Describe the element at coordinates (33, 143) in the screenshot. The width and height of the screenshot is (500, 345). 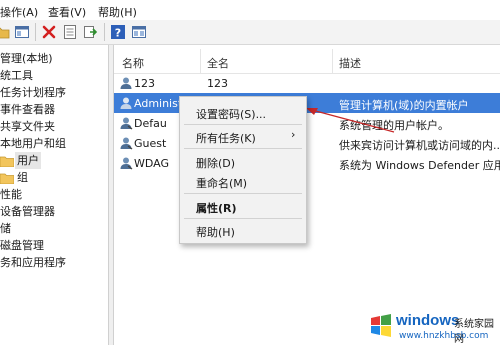
I see `tree-item-local-users-groups: 本地用户和组` at that location.